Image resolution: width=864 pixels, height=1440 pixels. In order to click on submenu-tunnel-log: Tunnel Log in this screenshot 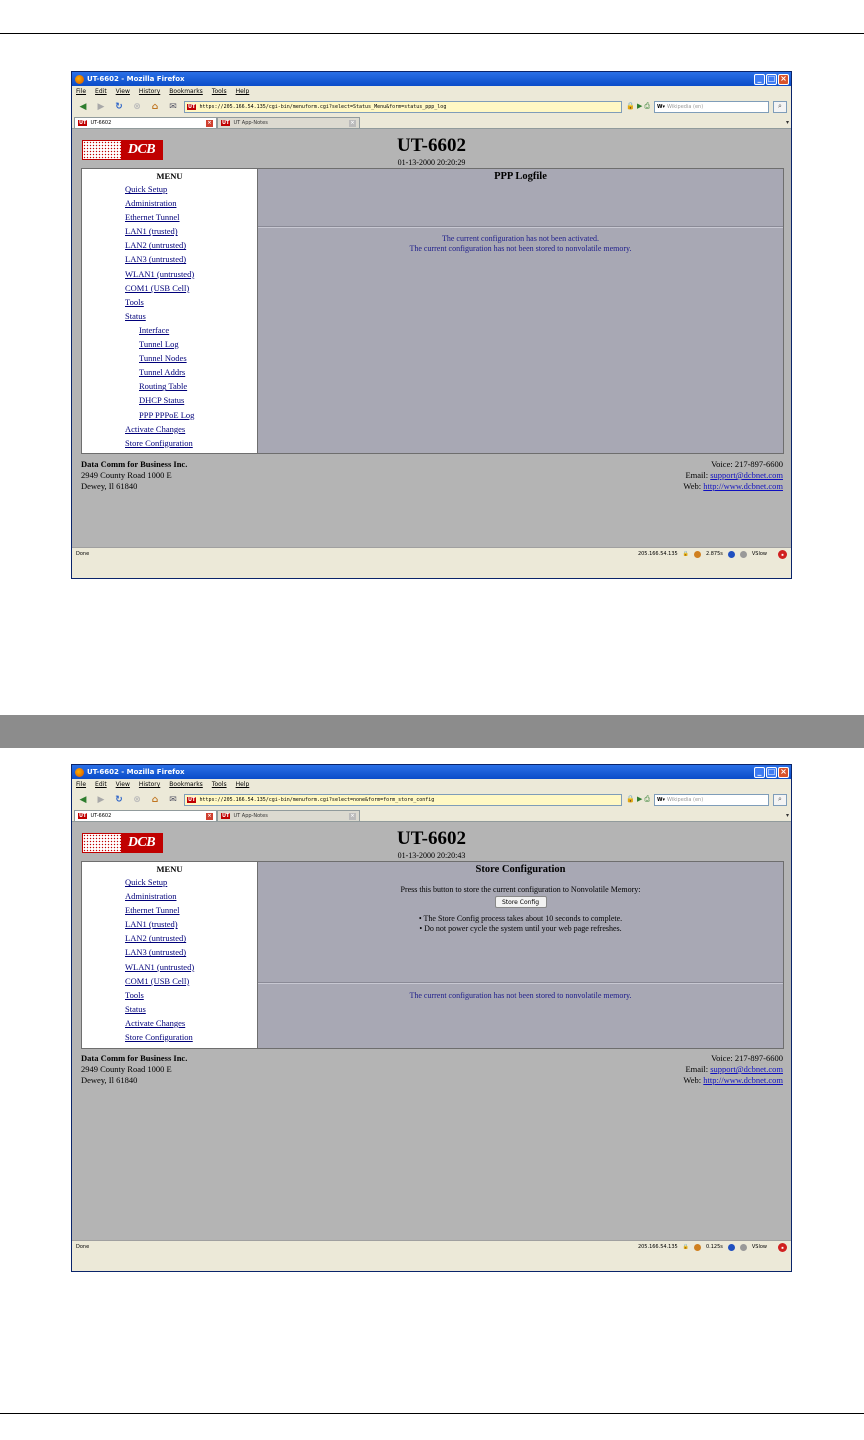, I will do `click(169, 345)`.